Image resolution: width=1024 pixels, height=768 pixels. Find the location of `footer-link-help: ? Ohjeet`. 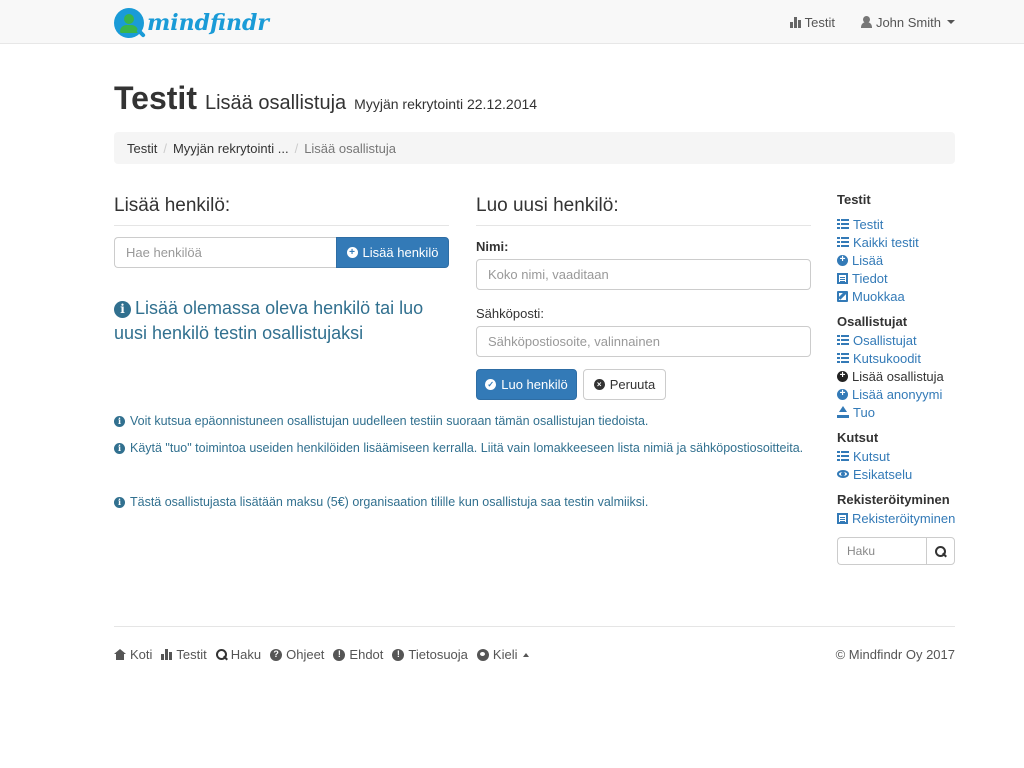

footer-link-help: ? Ohjeet is located at coordinates (297, 654).